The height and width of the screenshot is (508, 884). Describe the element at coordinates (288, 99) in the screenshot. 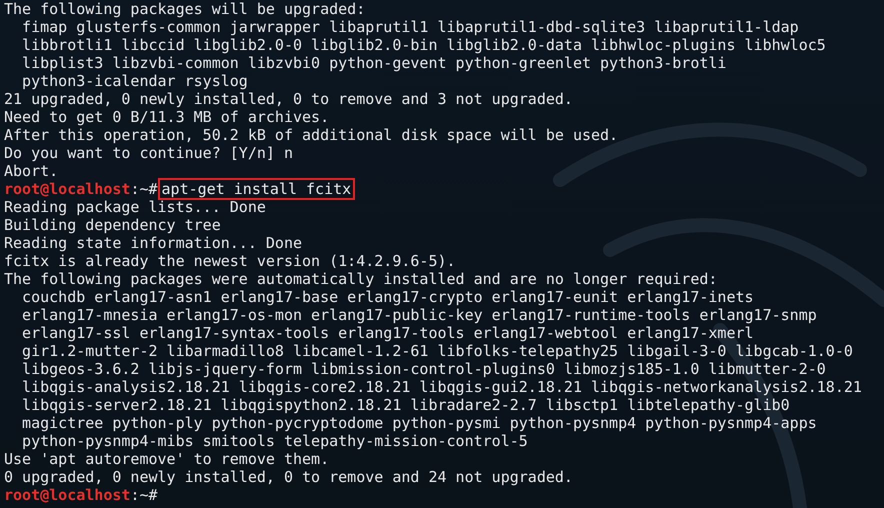

I see `output-line: 21 upgraded, 0 newly installed, 0 to remove and 3 not upgraded.` at that location.